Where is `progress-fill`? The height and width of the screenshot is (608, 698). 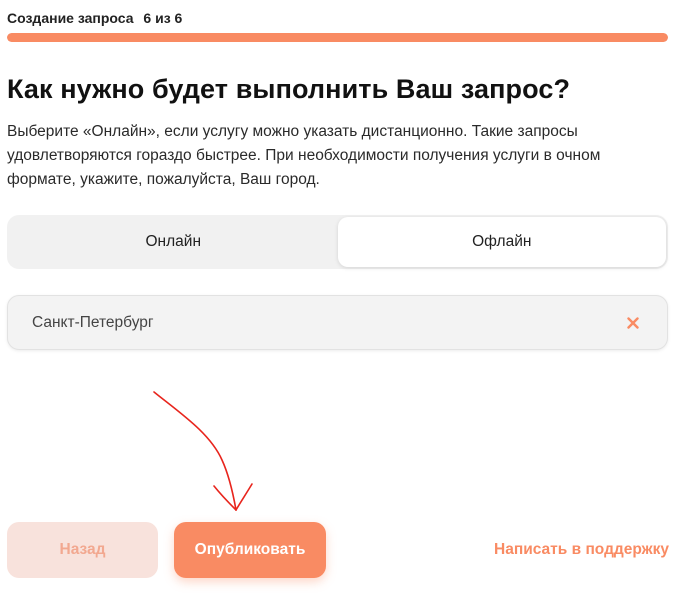
progress-fill is located at coordinates (337, 37).